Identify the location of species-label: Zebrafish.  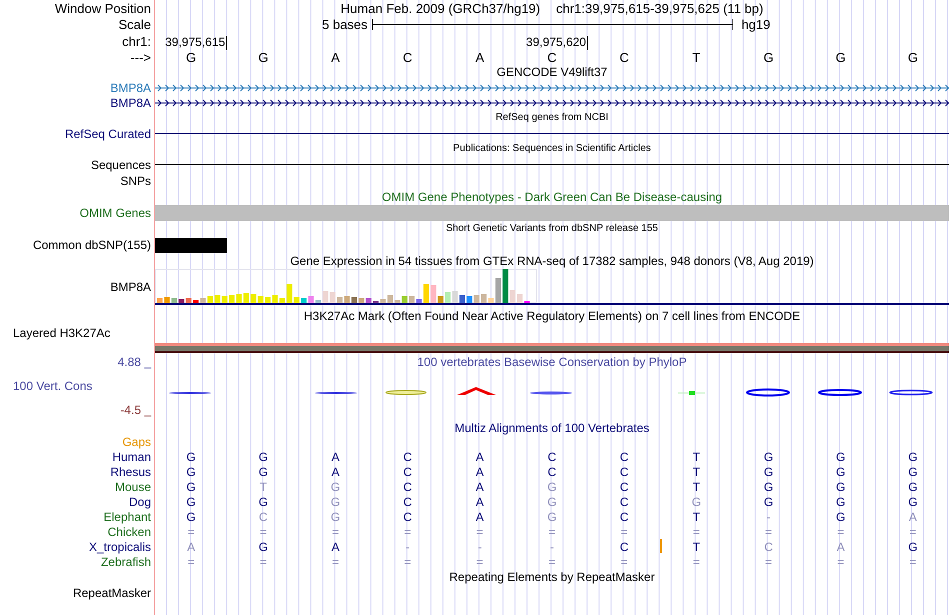
(125, 562).